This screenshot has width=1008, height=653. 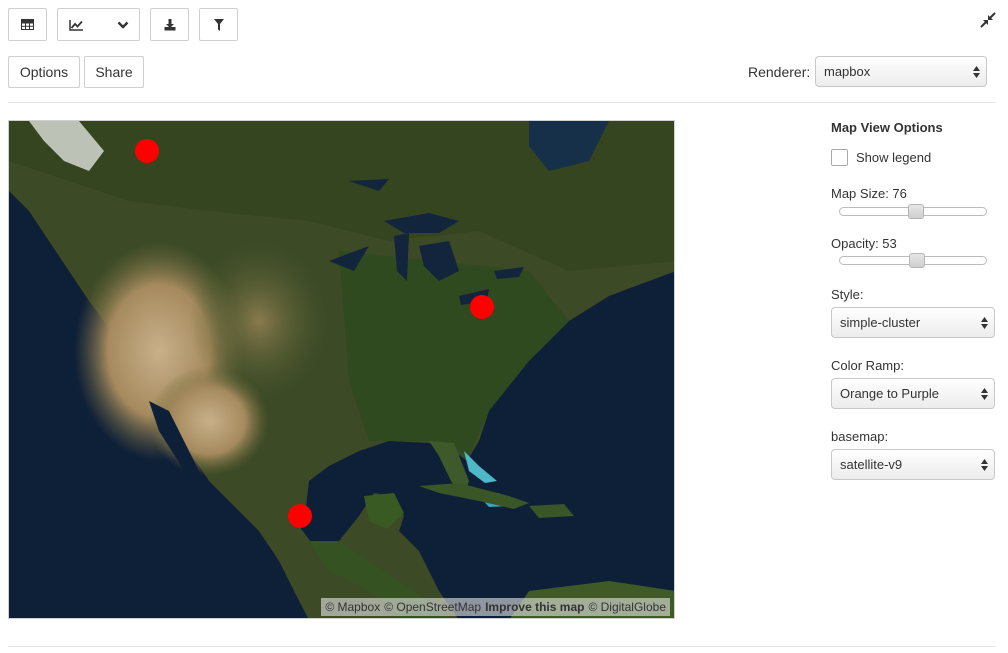 I want to click on renderer-select-value: mapbox, so click(x=847, y=71).